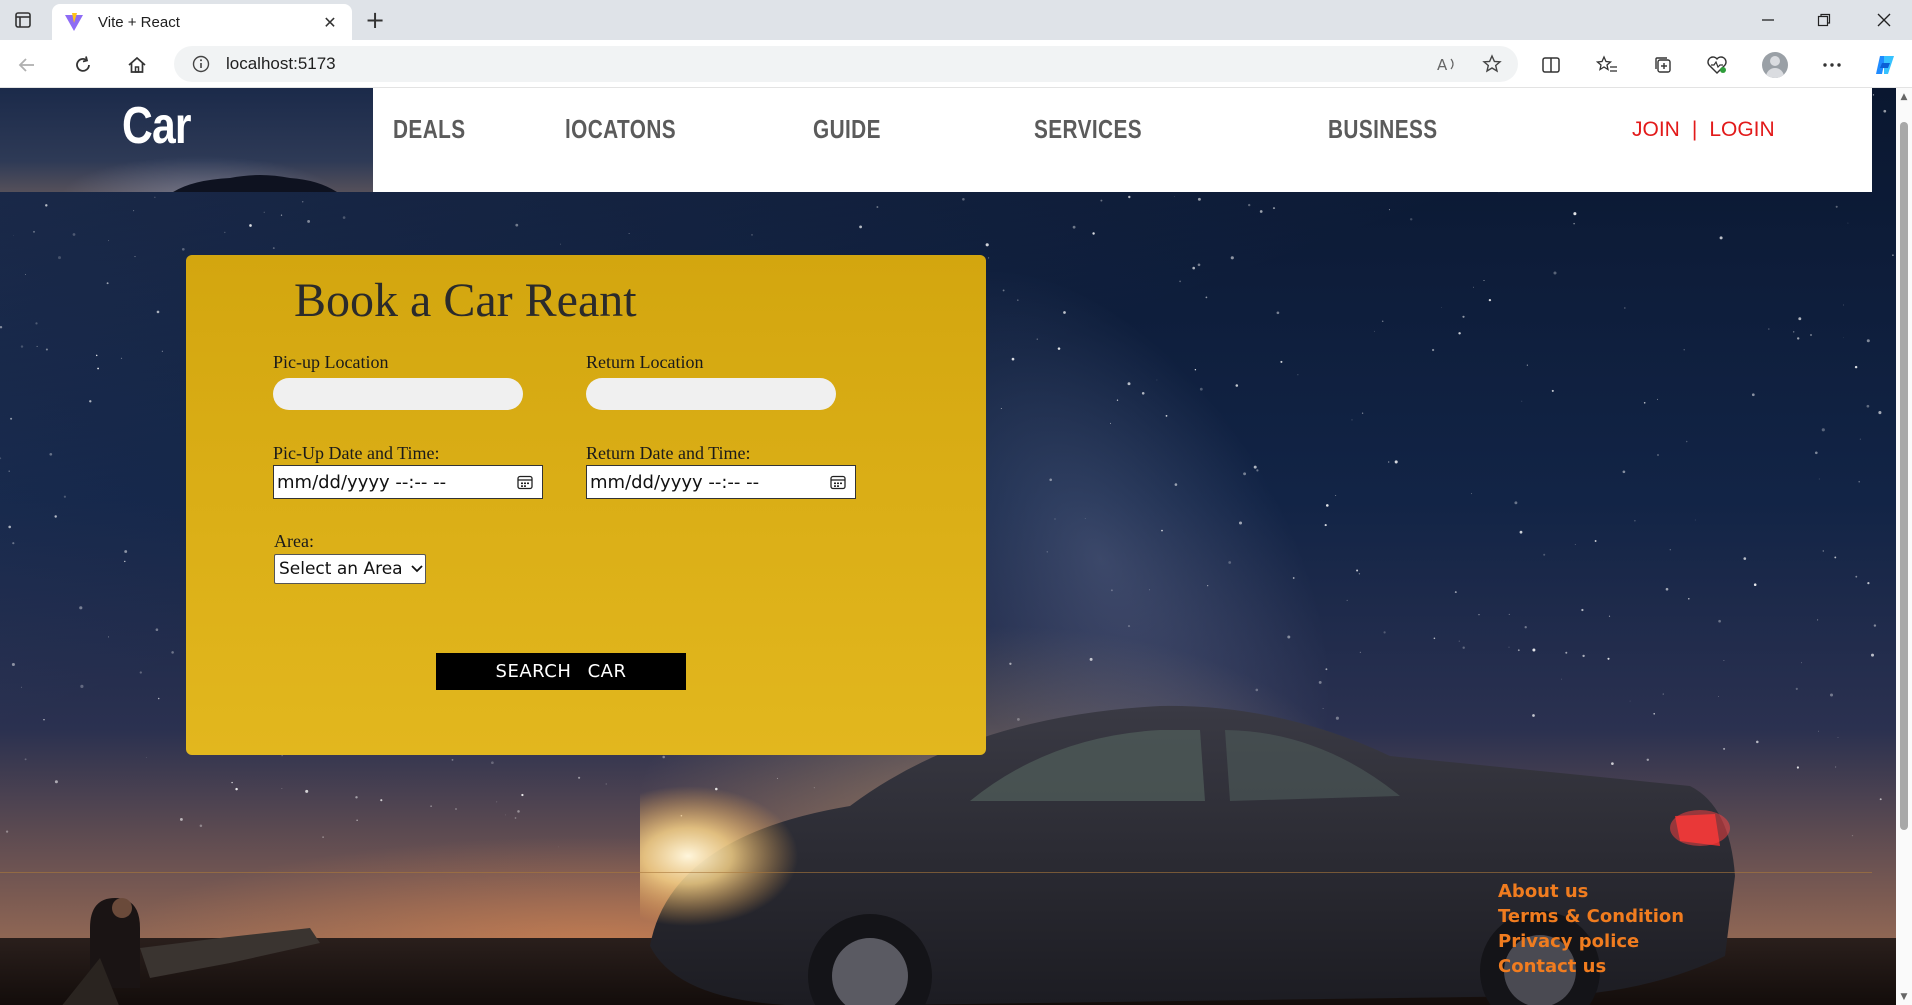 The height and width of the screenshot is (1005, 1912). I want to click on refresh-button, so click(83, 65).